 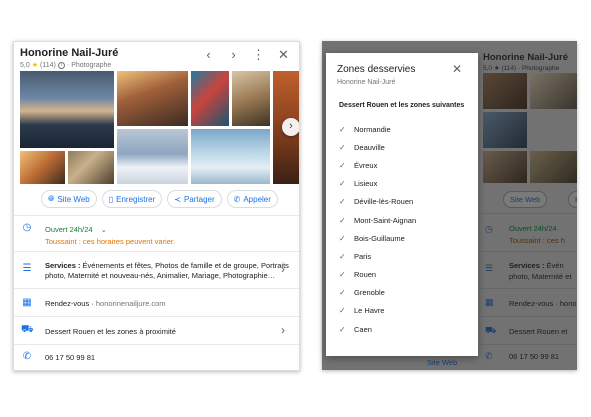 What do you see at coordinates (404, 129) in the screenshot?
I see `zone-item: ✓ Normandie` at bounding box center [404, 129].